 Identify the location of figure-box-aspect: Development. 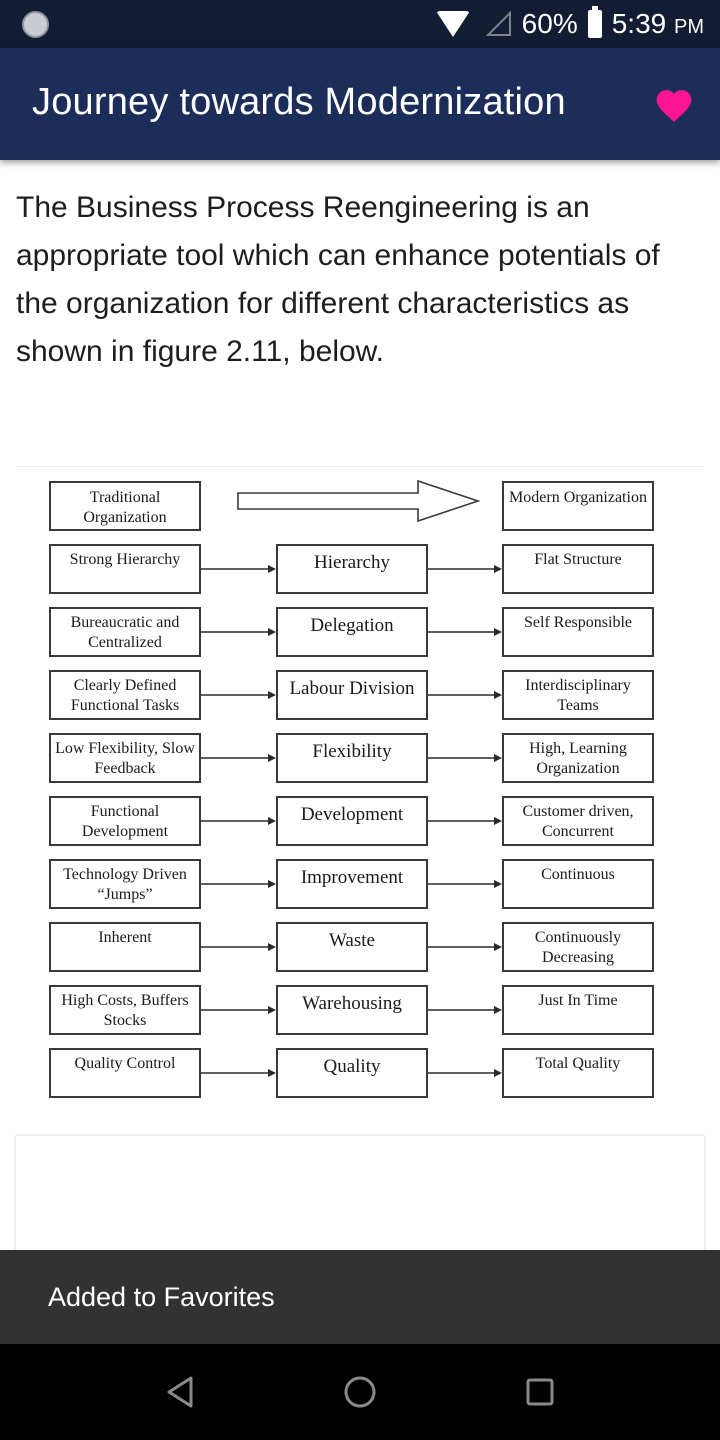
(352, 821).